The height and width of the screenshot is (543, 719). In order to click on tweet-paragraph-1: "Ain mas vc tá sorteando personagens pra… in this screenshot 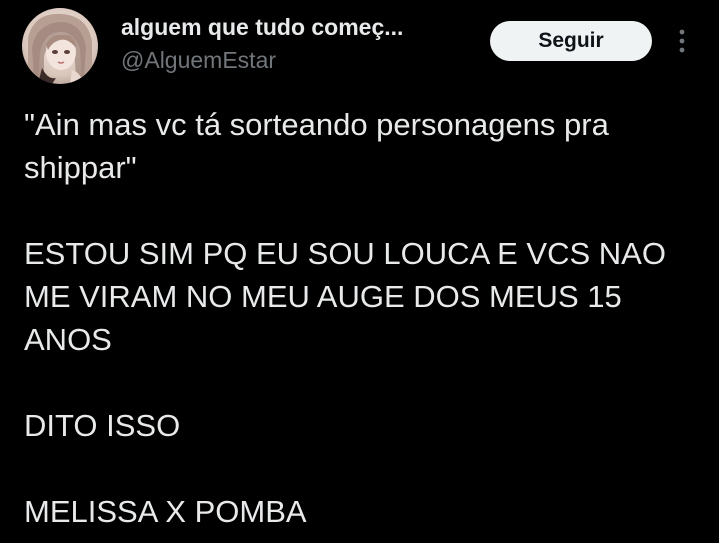, I will do `click(316, 146)`.